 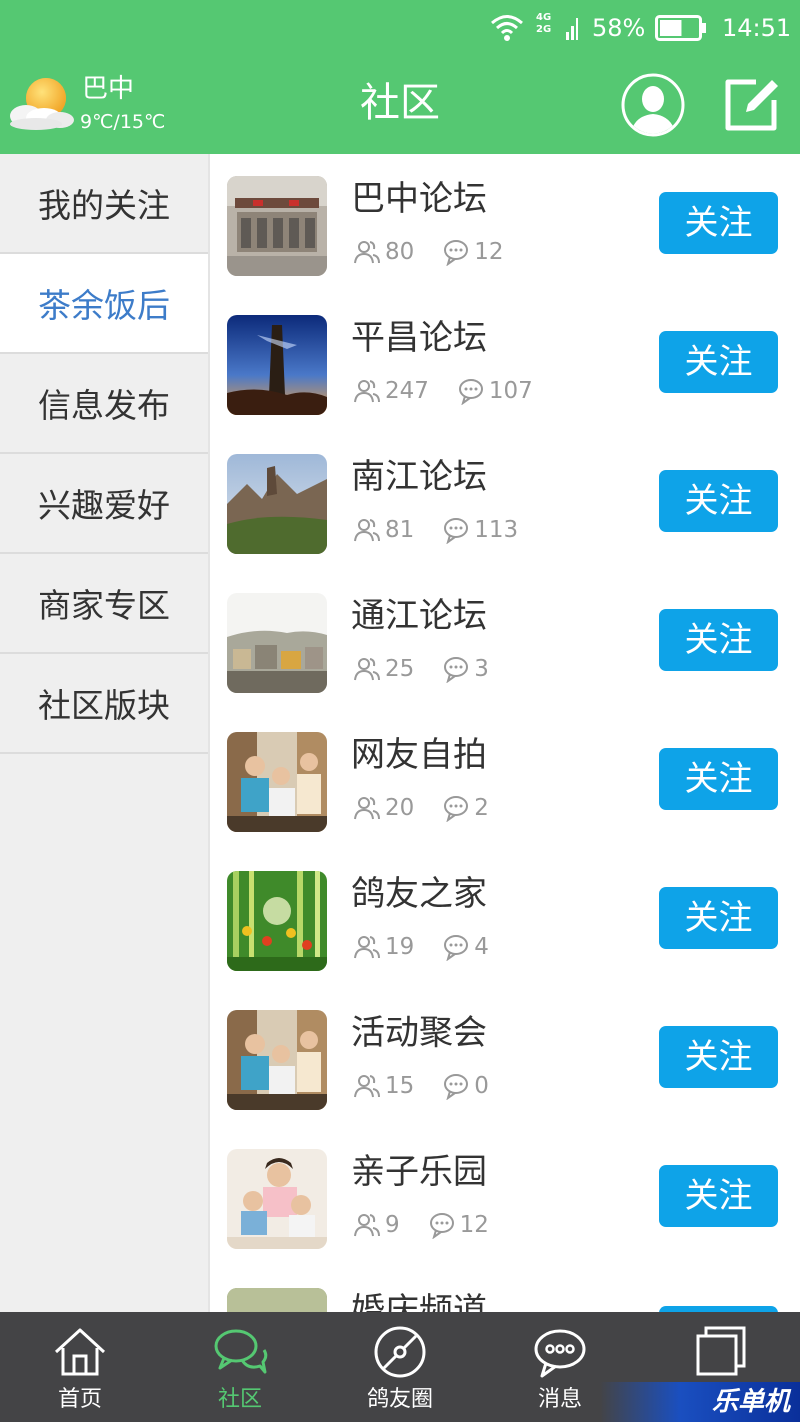 I want to click on list-item: 婚庆频道, so click(x=505, y=1289).